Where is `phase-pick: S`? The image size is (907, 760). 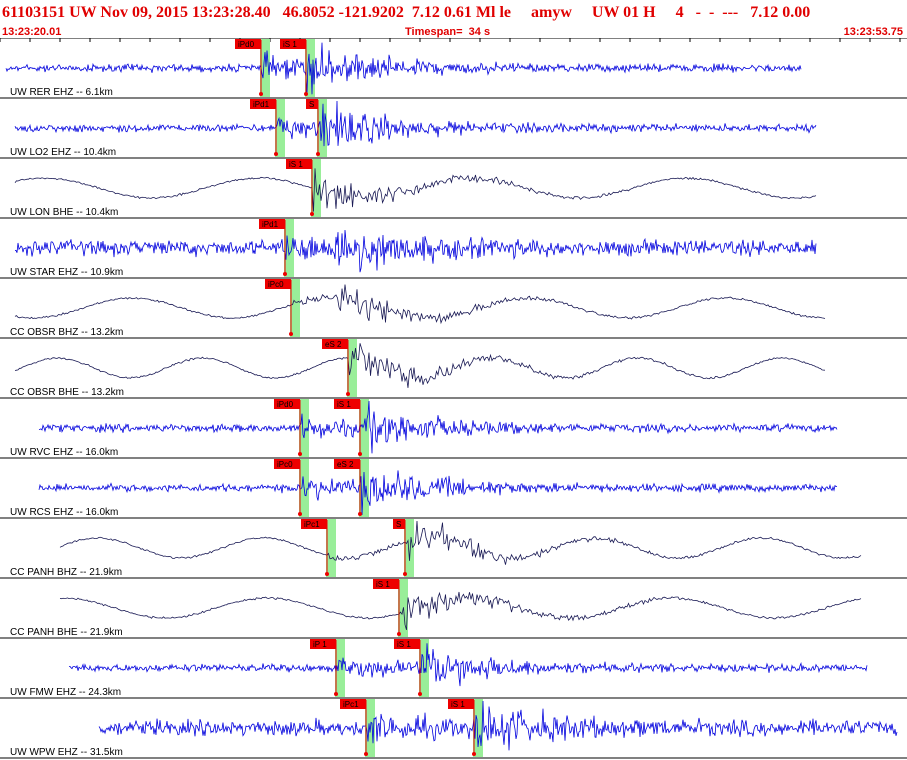 phase-pick: S is located at coordinates (400, 547).